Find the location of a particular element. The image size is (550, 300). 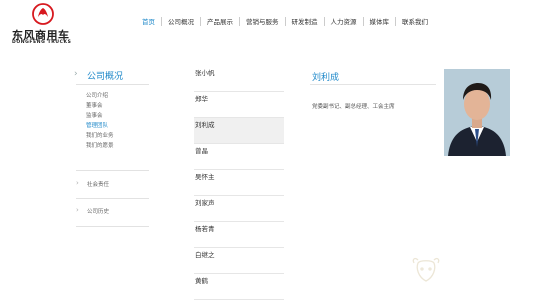

nav-item-hr: 人力资源 is located at coordinates (344, 21).